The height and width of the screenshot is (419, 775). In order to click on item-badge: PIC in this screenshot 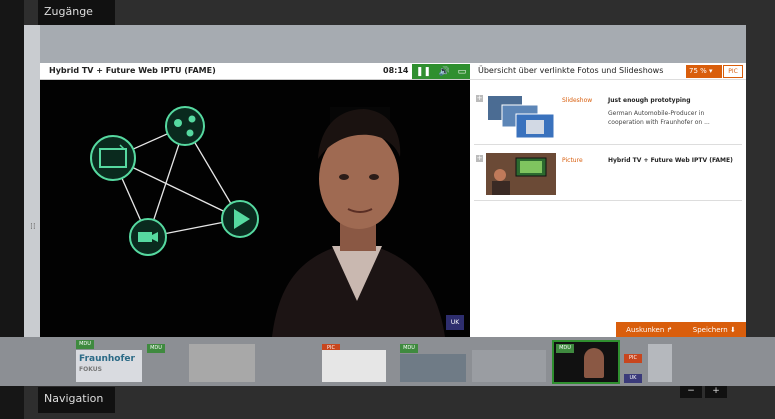, I will do `click(633, 358)`.